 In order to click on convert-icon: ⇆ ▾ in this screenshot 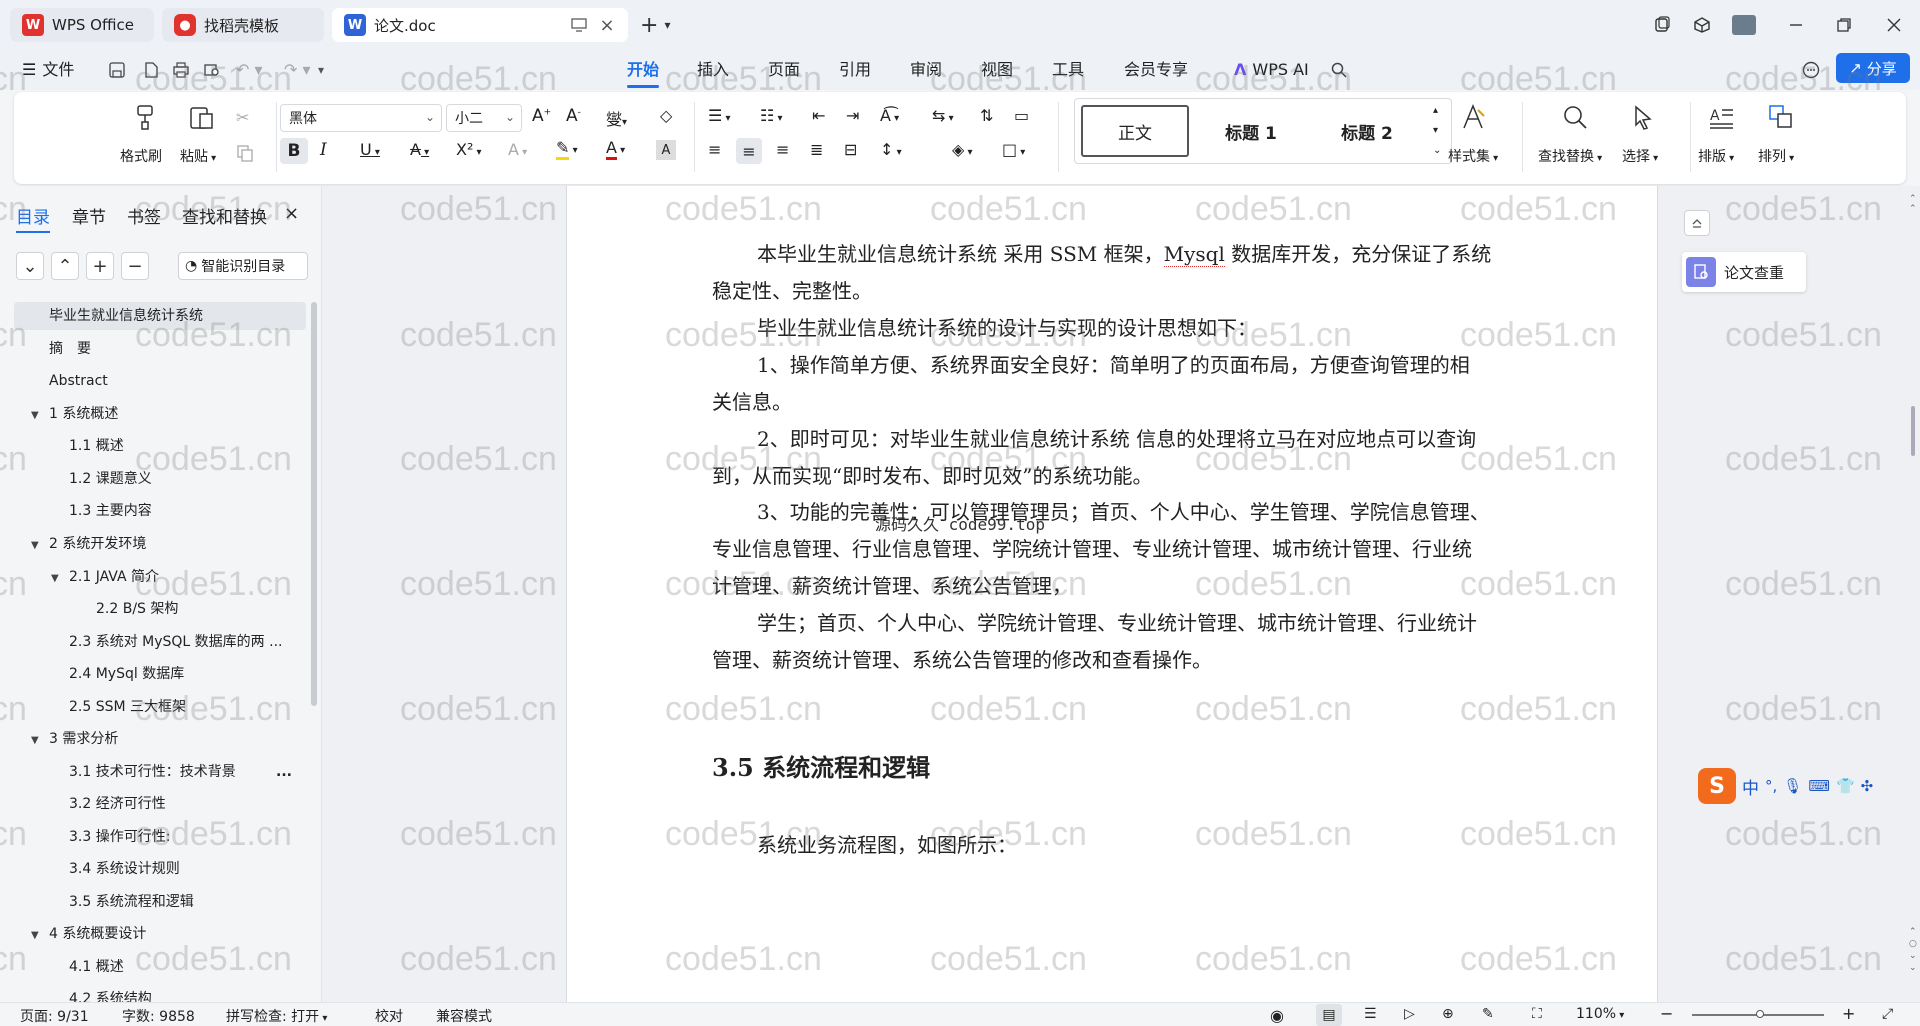, I will do `click(943, 115)`.